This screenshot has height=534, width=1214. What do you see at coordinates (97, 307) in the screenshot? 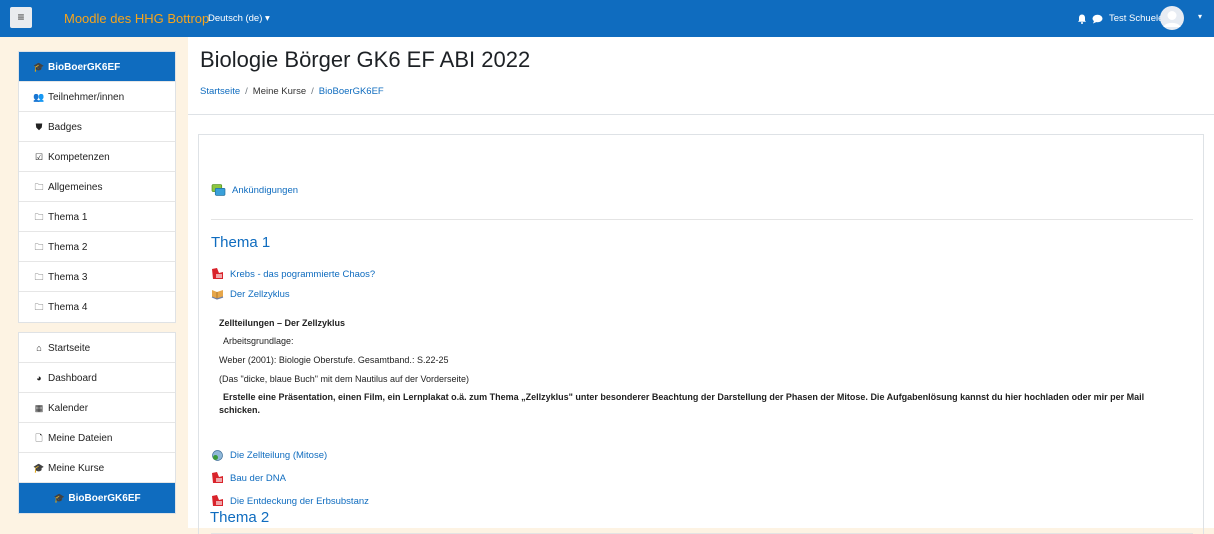
I see `nav-item-topic-4: 🗀 Thema 4` at bounding box center [97, 307].